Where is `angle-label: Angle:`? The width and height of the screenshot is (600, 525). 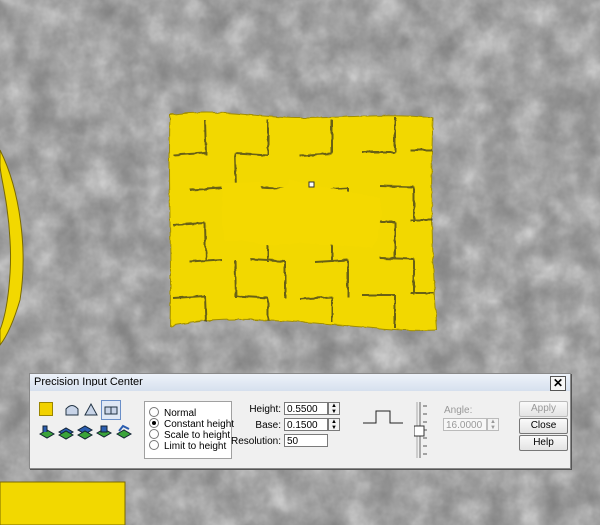
angle-label: Angle: is located at coordinates (458, 410).